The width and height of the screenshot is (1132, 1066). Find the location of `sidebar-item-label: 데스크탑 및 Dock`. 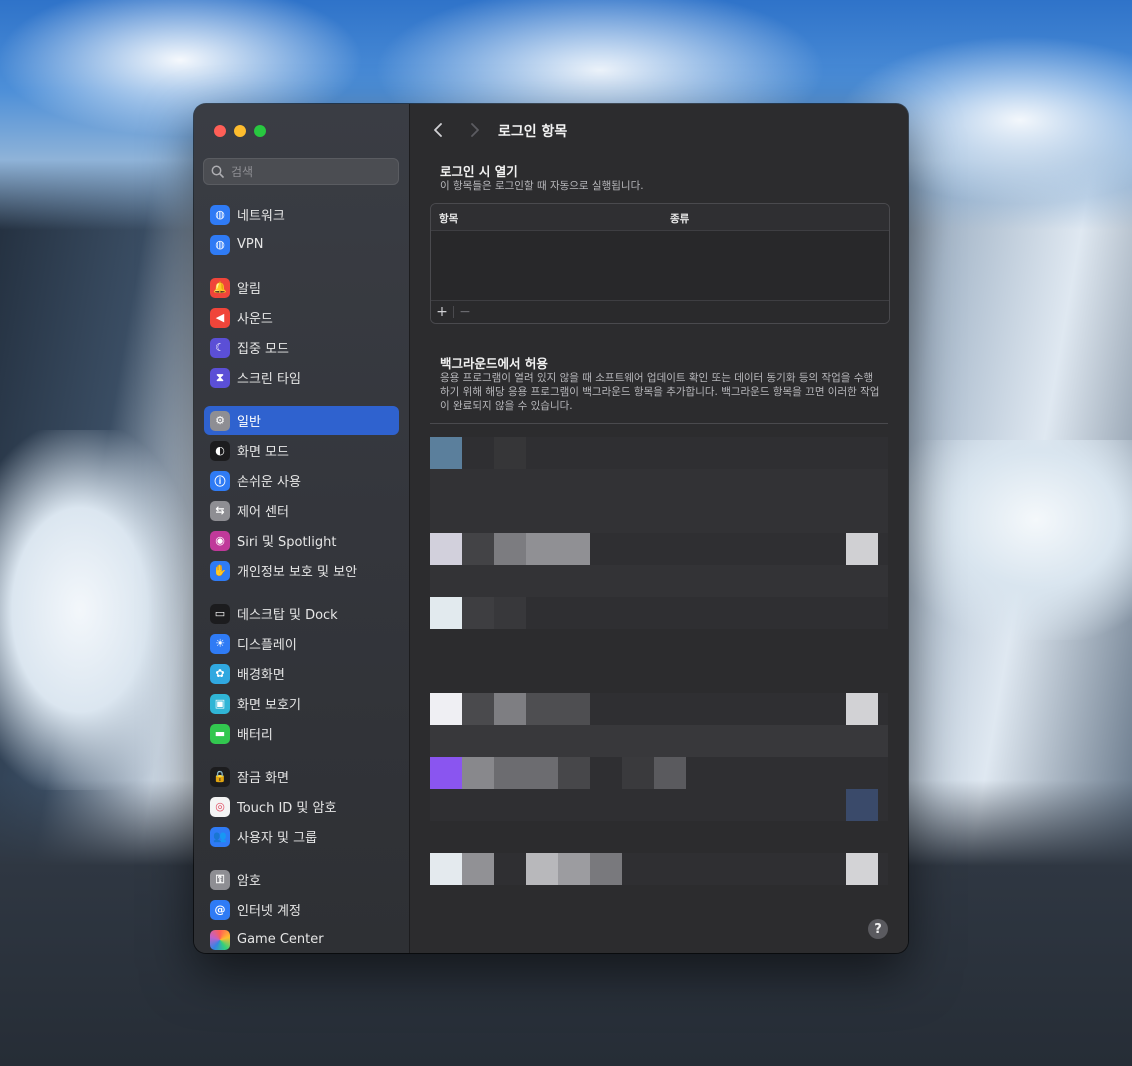

sidebar-item-label: 데스크탑 및 Dock is located at coordinates (287, 615).